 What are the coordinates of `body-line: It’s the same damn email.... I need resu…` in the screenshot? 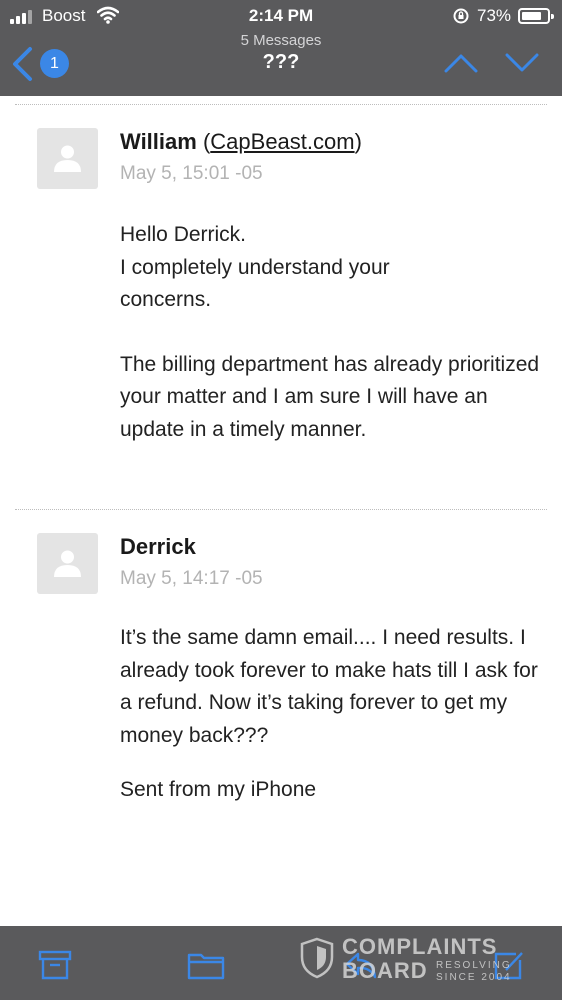 It's located at (329, 686).